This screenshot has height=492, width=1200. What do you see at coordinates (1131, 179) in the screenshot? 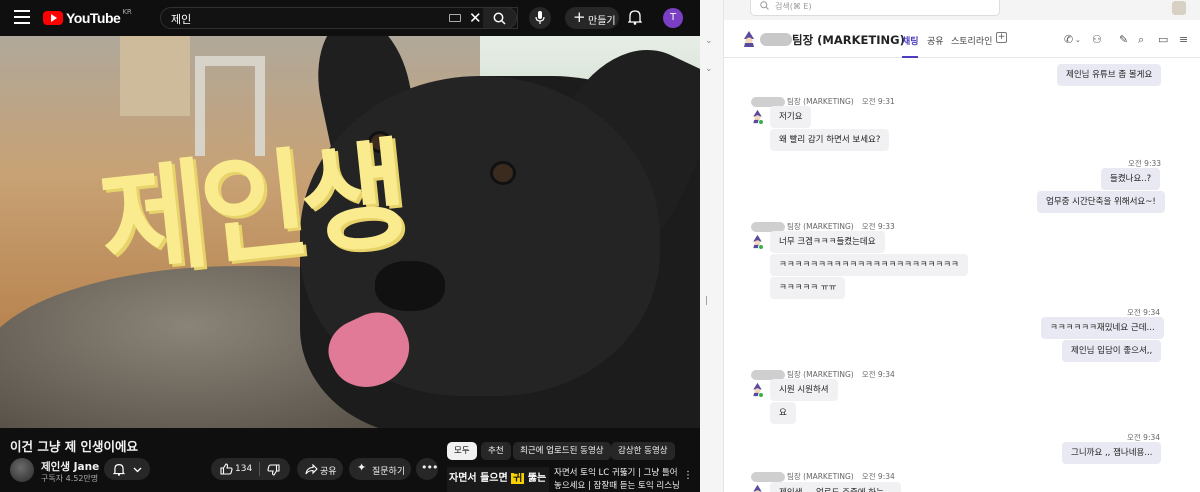
I see `message-bubble-outgoing: 들켰나요..?` at bounding box center [1131, 179].